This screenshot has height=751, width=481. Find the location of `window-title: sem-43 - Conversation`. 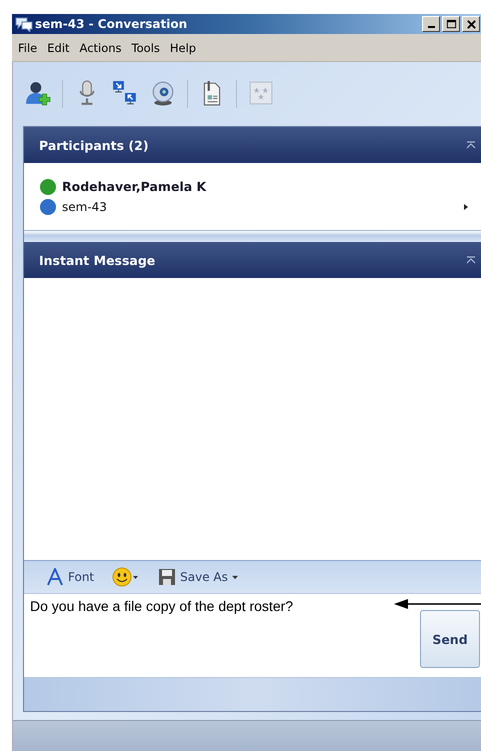

window-title: sem-43 - Conversation is located at coordinates (111, 24).